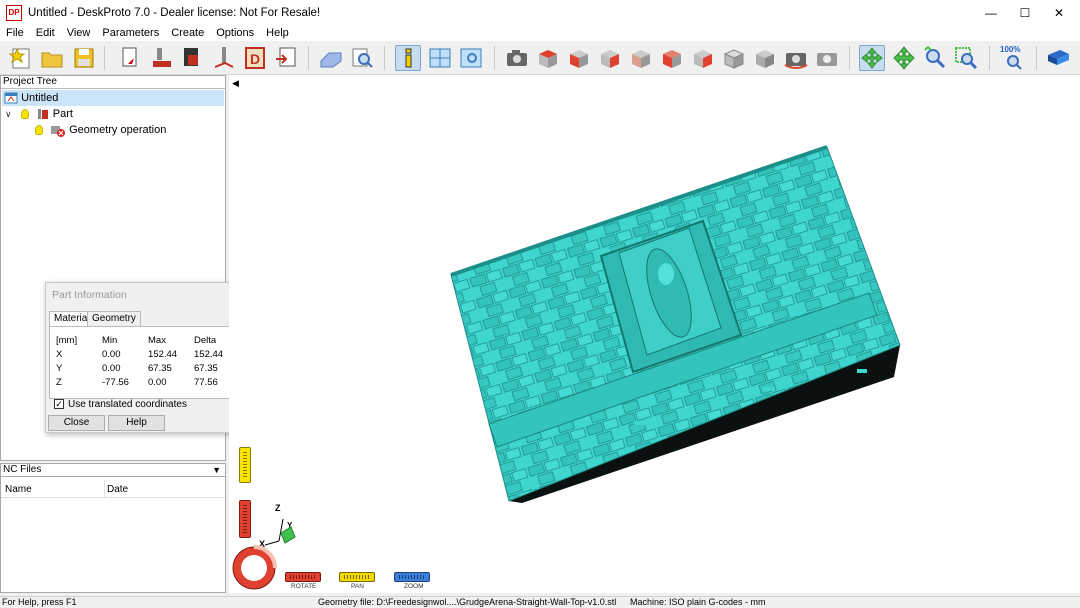 This screenshot has height=608, width=1080. I want to click on rotate-mode-button, so click(872, 58).